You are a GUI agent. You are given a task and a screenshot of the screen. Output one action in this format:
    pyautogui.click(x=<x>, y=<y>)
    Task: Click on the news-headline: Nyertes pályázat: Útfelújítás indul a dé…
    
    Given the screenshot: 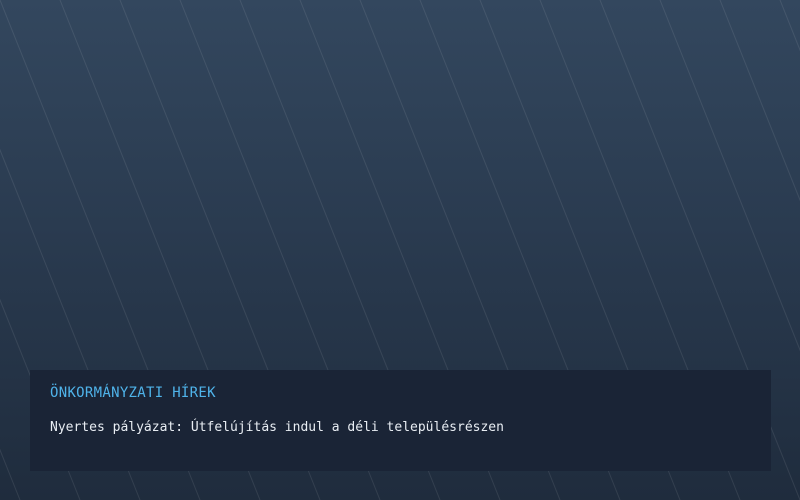 What is the action you would take?
    pyautogui.click(x=277, y=427)
    